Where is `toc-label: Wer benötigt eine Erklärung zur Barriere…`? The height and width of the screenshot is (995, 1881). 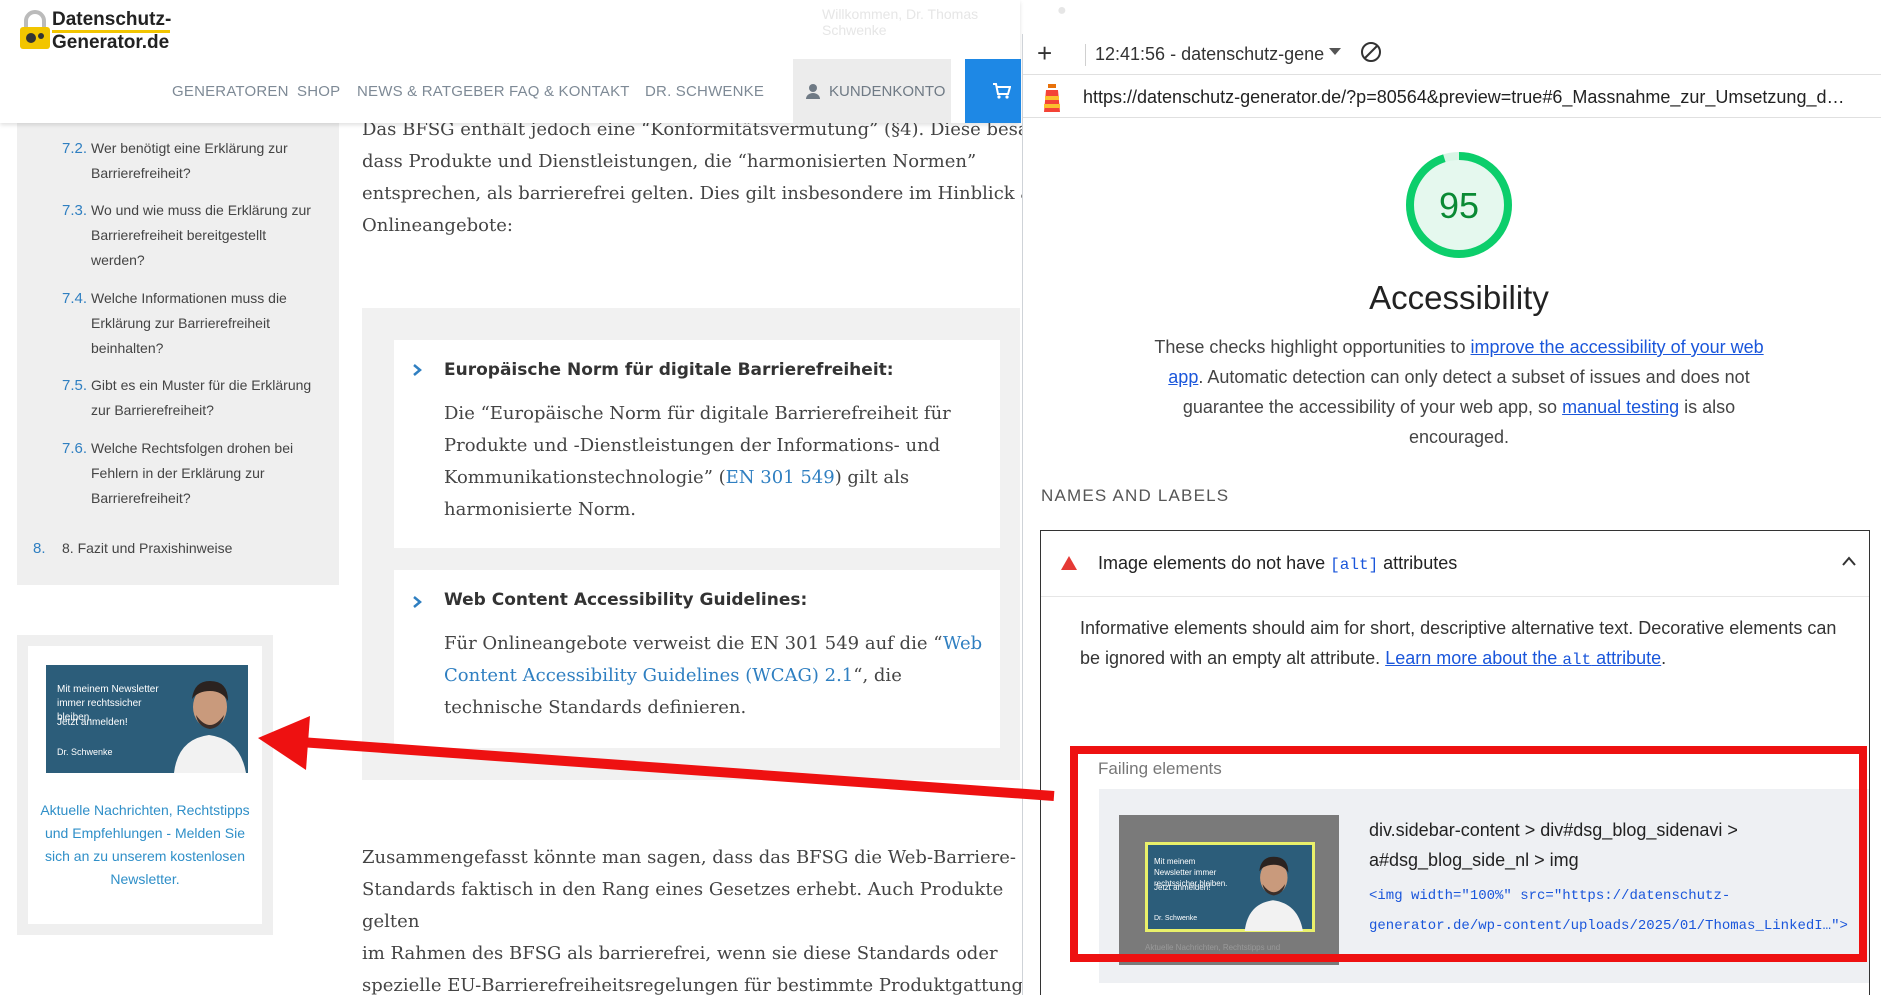
toc-label: Wer benötigt eine Erklärung zur Barriere… is located at coordinates (189, 160).